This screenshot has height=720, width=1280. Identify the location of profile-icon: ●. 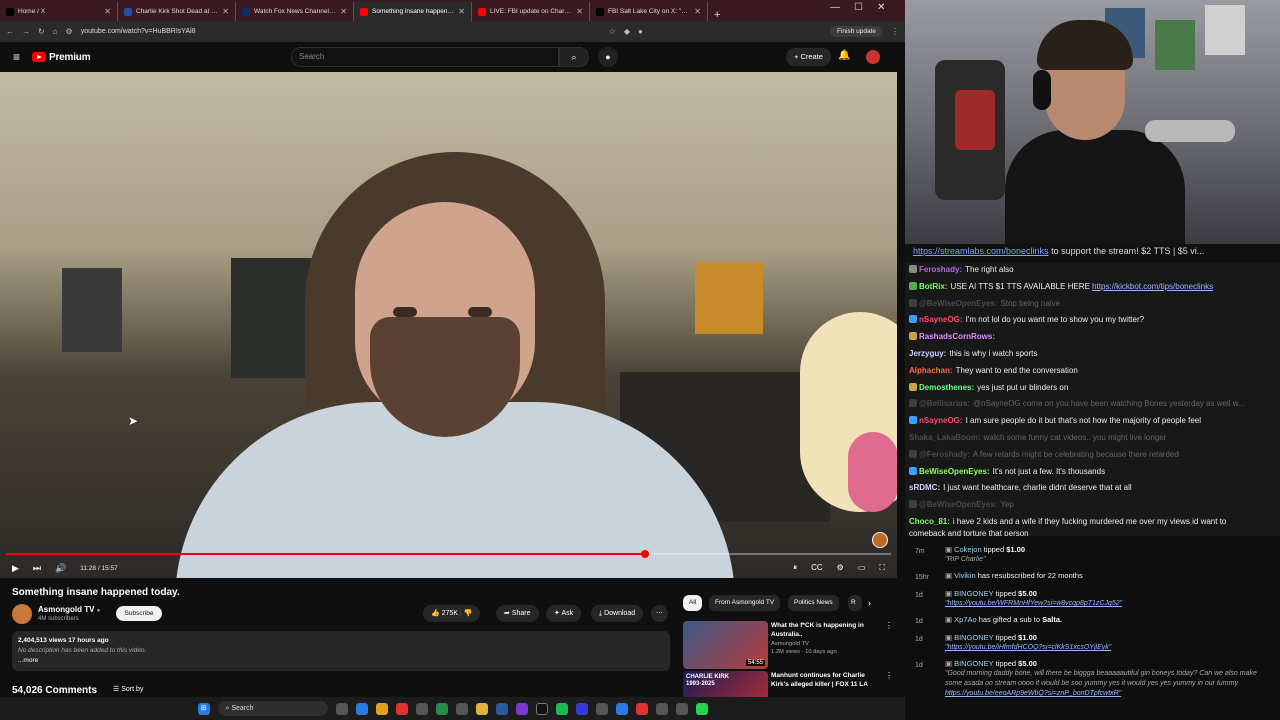
(640, 31).